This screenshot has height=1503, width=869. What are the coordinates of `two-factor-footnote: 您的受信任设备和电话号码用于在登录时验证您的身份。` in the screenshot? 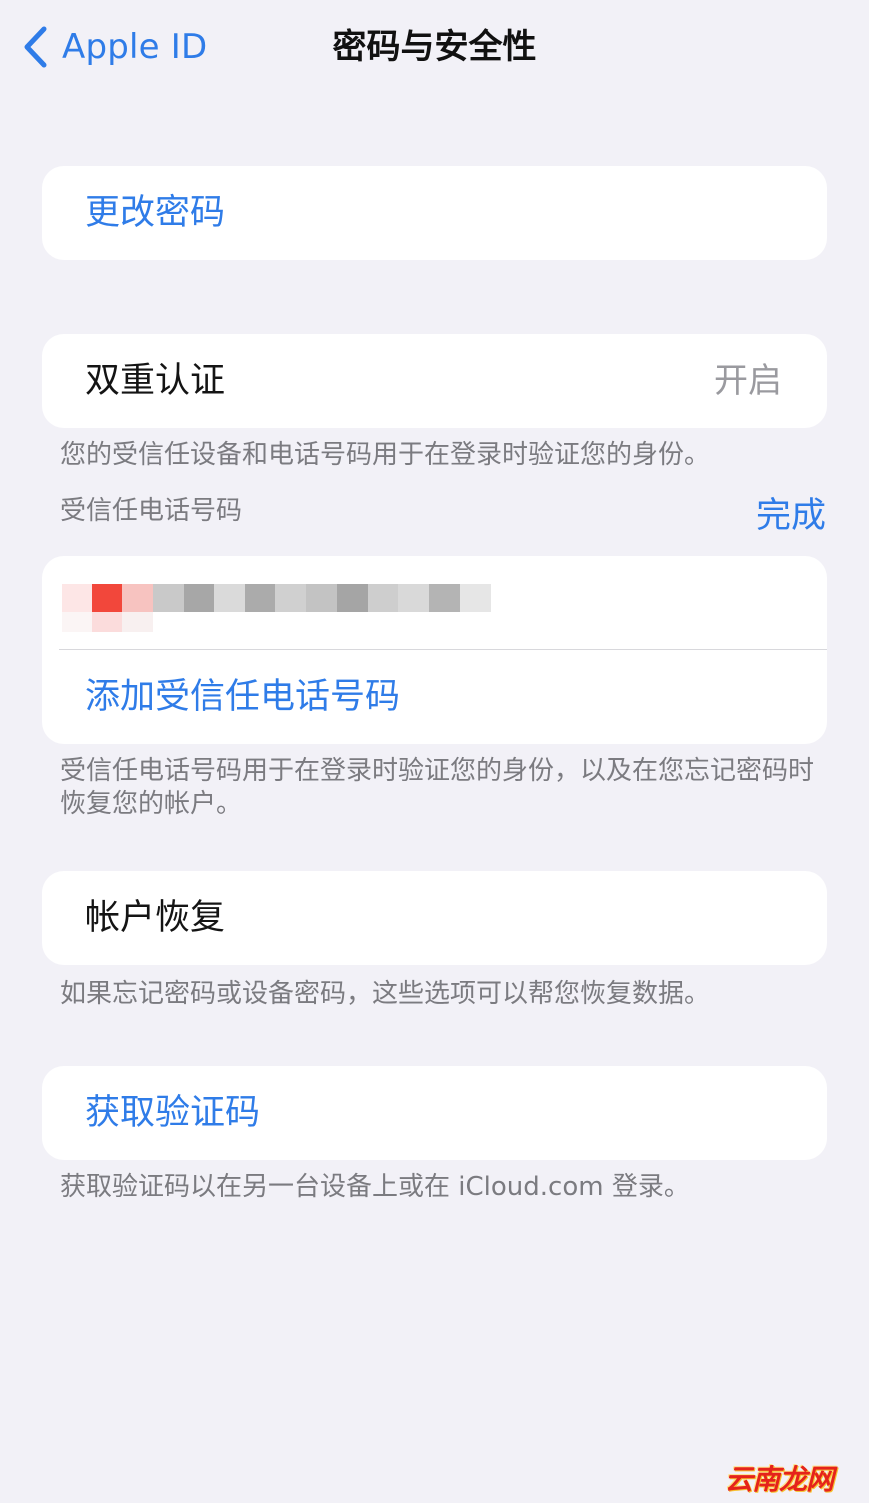 It's located at (385, 455).